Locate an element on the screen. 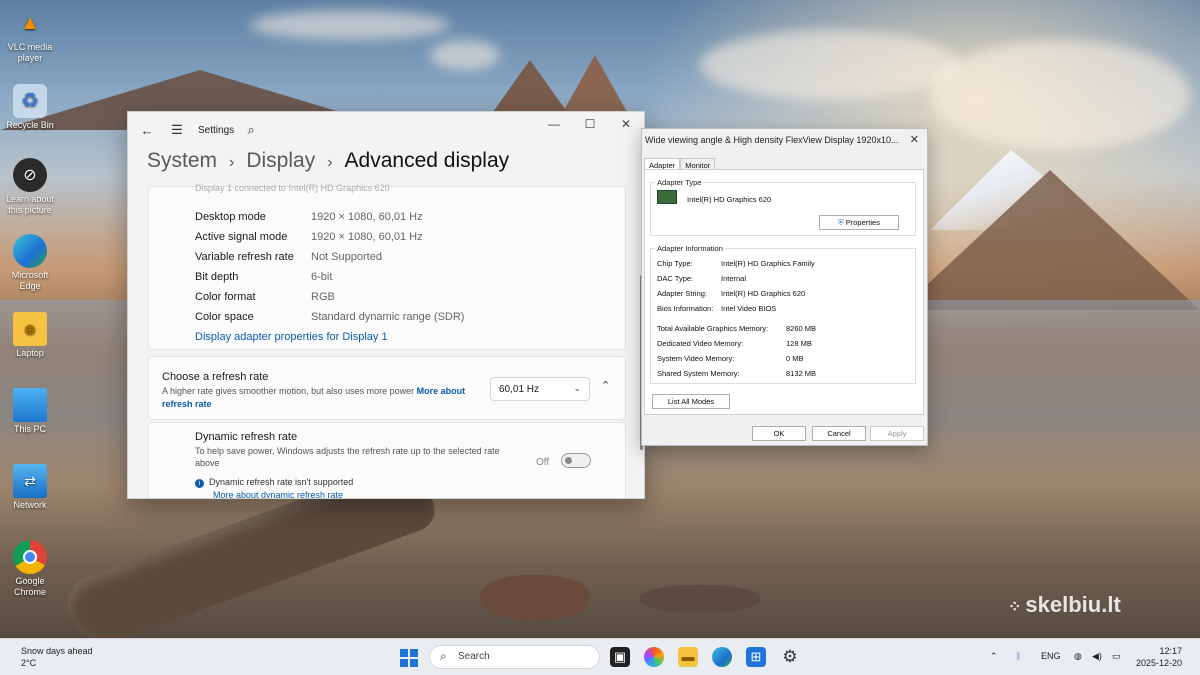 The image size is (1200, 675). info-label-vrr: Variable refresh rate is located at coordinates (244, 257).